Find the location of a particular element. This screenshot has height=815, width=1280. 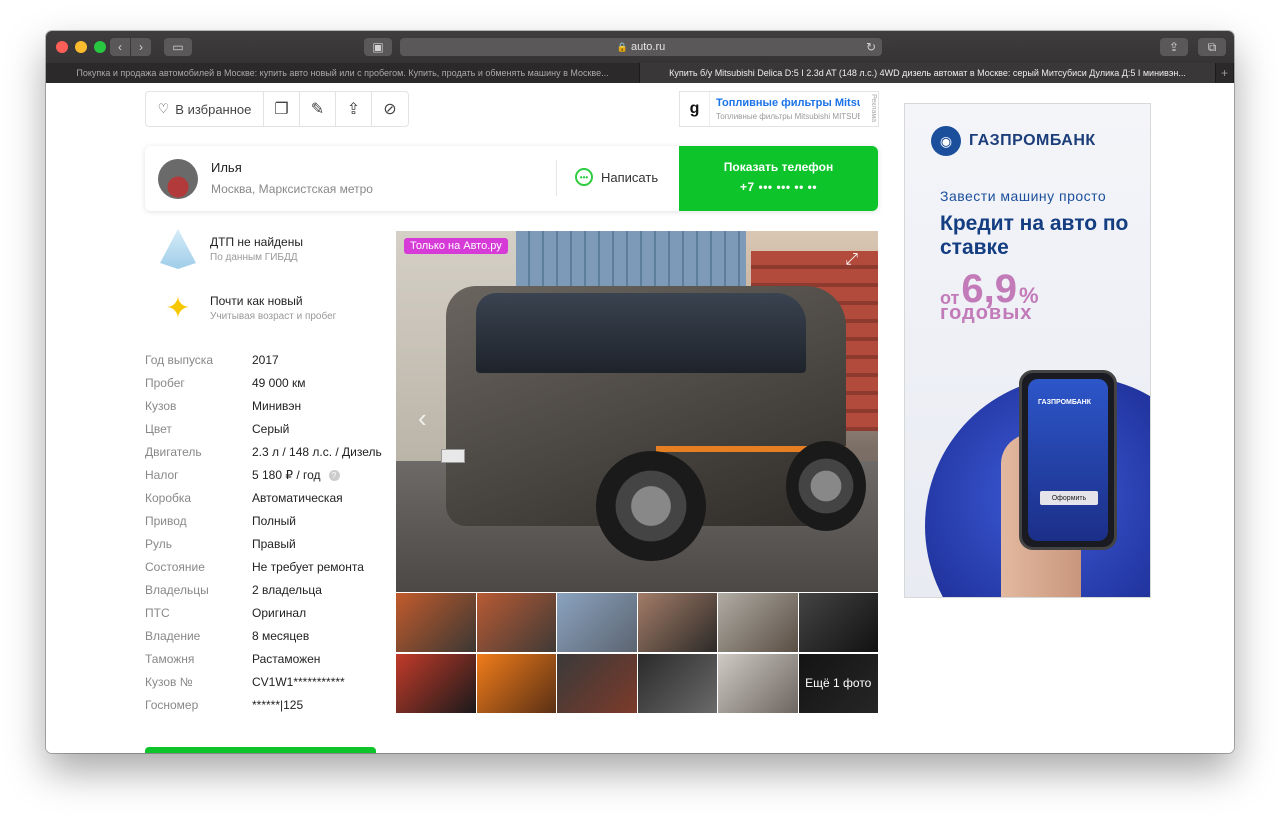

photo-car-window is located at coordinates (641, 333).